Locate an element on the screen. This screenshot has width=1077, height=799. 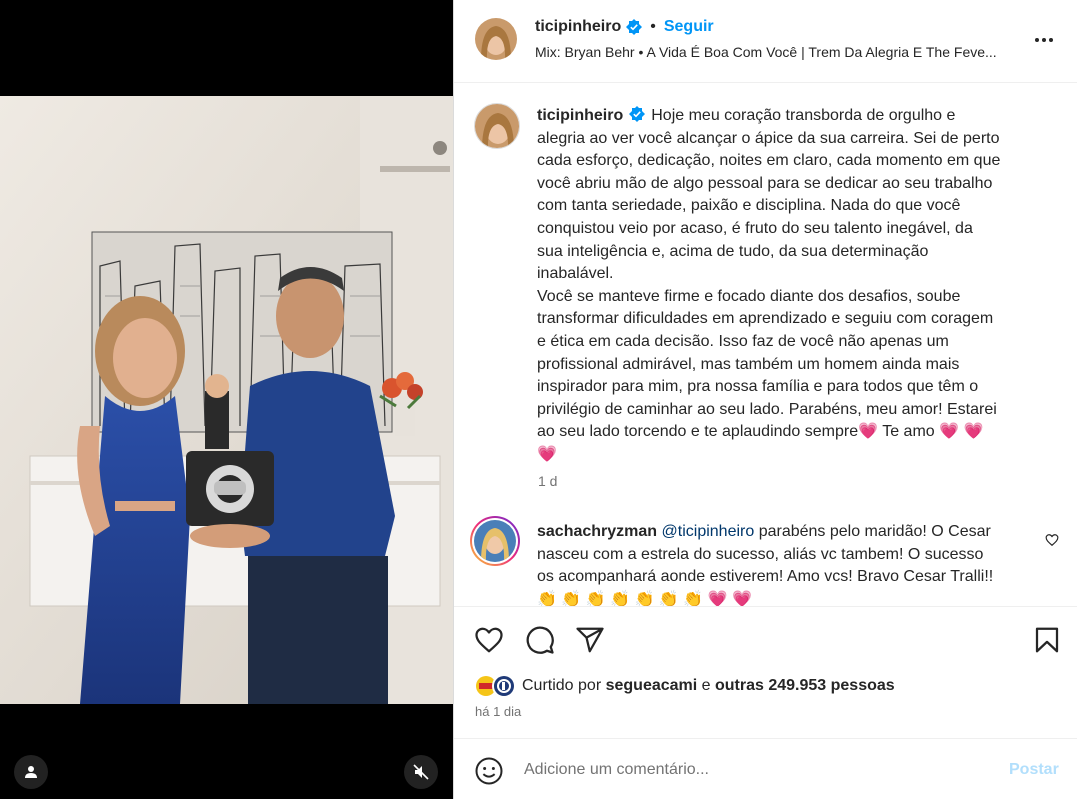
mute-button is located at coordinates (421, 772).